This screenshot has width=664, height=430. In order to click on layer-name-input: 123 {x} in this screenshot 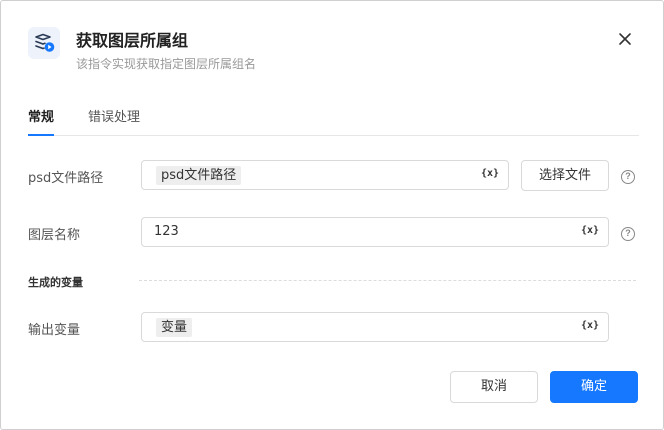, I will do `click(375, 232)`.